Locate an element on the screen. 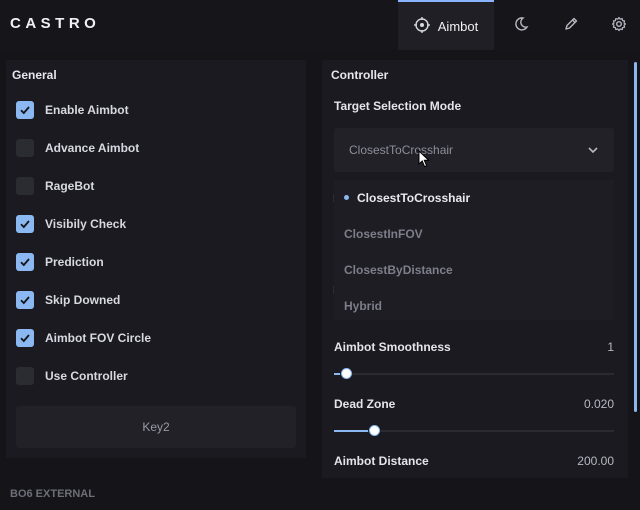 Image resolution: width=640 pixels, height=510 pixels. tab-settings is located at coordinates (619, 25).